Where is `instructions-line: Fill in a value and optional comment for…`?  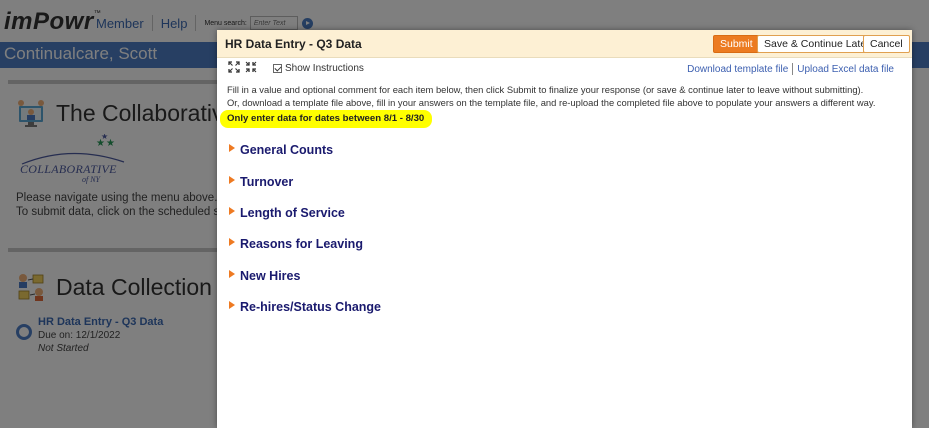 instructions-line: Fill in a value and optional comment for… is located at coordinates (545, 89).